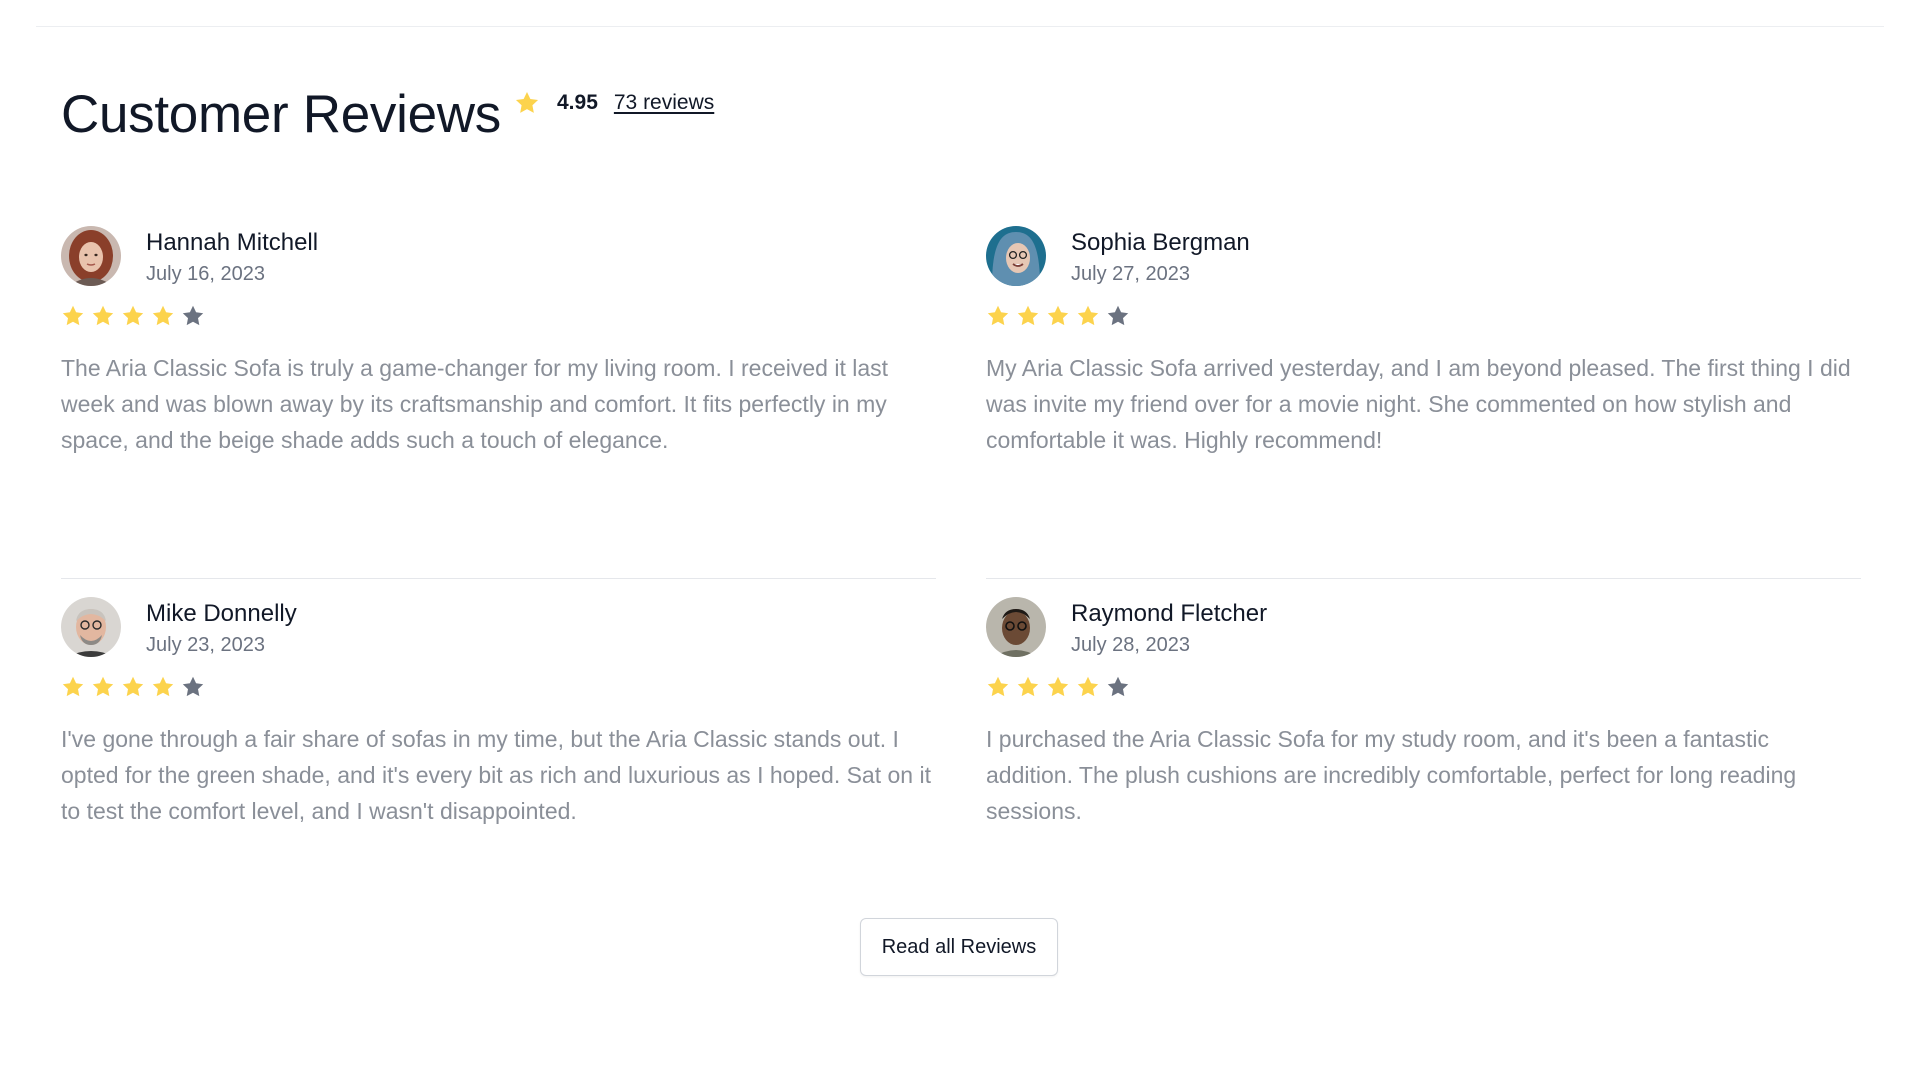 Image resolution: width=1920 pixels, height=1080 pixels. What do you see at coordinates (221, 613) in the screenshot?
I see `reviewer-name: Mike Donnelly` at bounding box center [221, 613].